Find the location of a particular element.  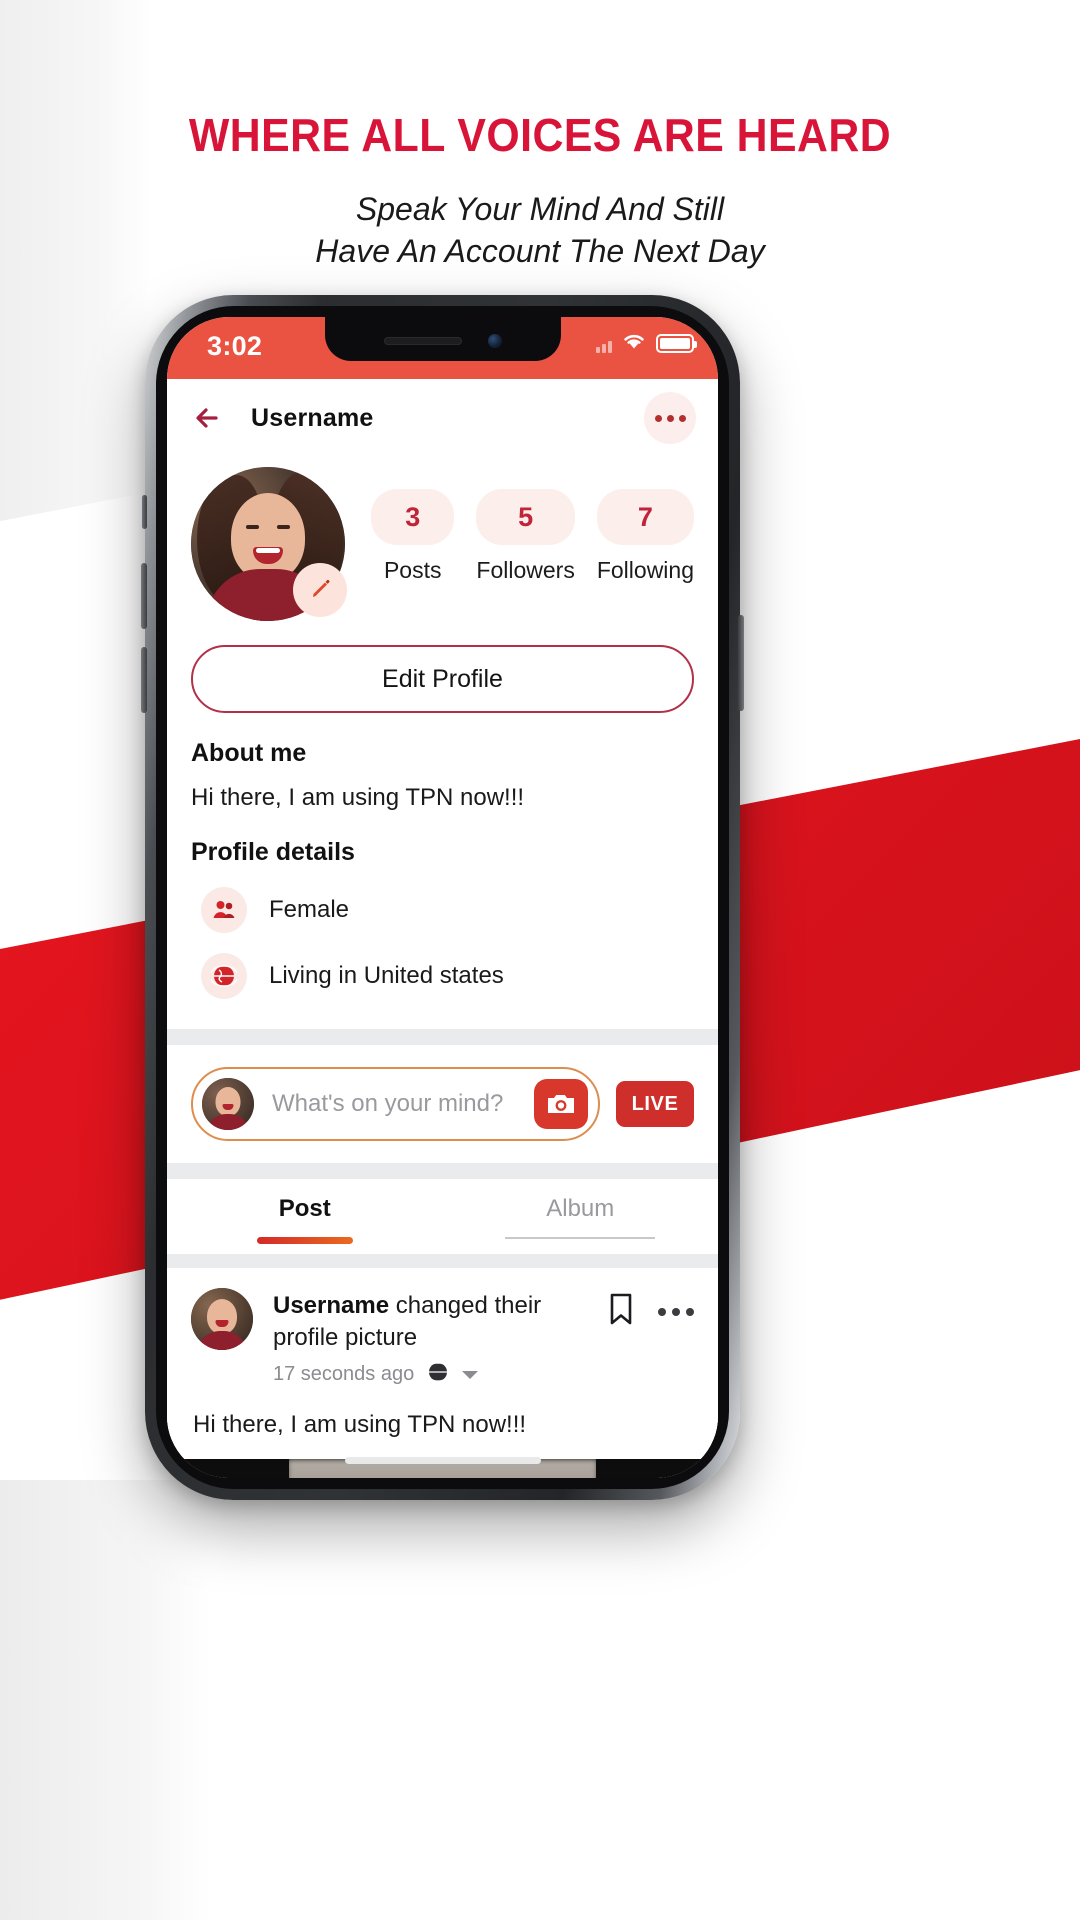

status-bar-time: 3:02 is located at coordinates (235, 346).